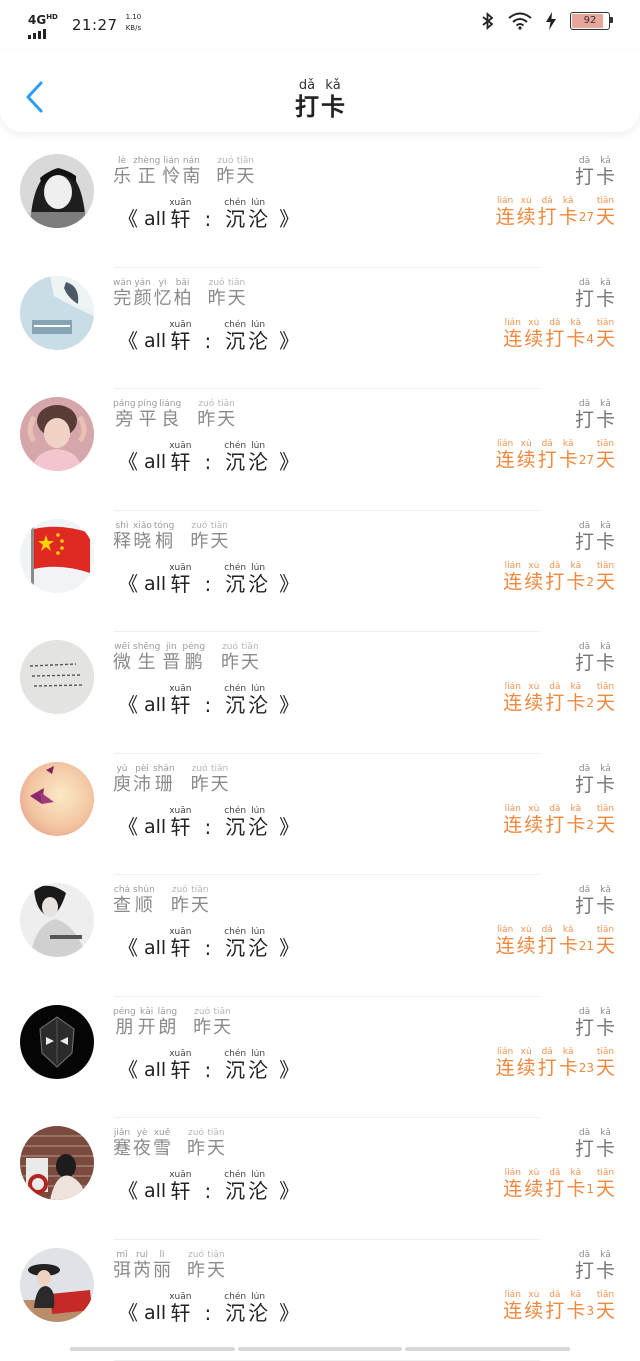 This screenshot has width=640, height=1361. Describe the element at coordinates (142, 283) in the screenshot. I see `pinyin: yán` at that location.